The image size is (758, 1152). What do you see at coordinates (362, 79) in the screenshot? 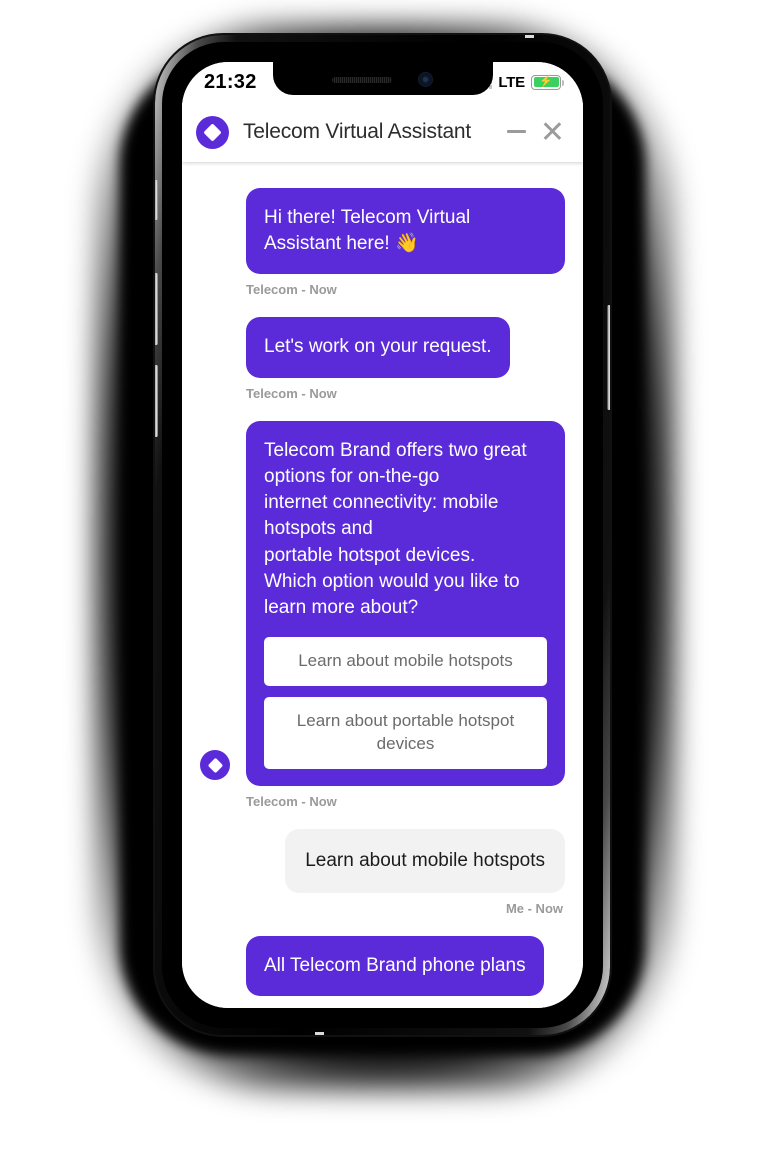
I see `earpiece-speaker-icon` at bounding box center [362, 79].